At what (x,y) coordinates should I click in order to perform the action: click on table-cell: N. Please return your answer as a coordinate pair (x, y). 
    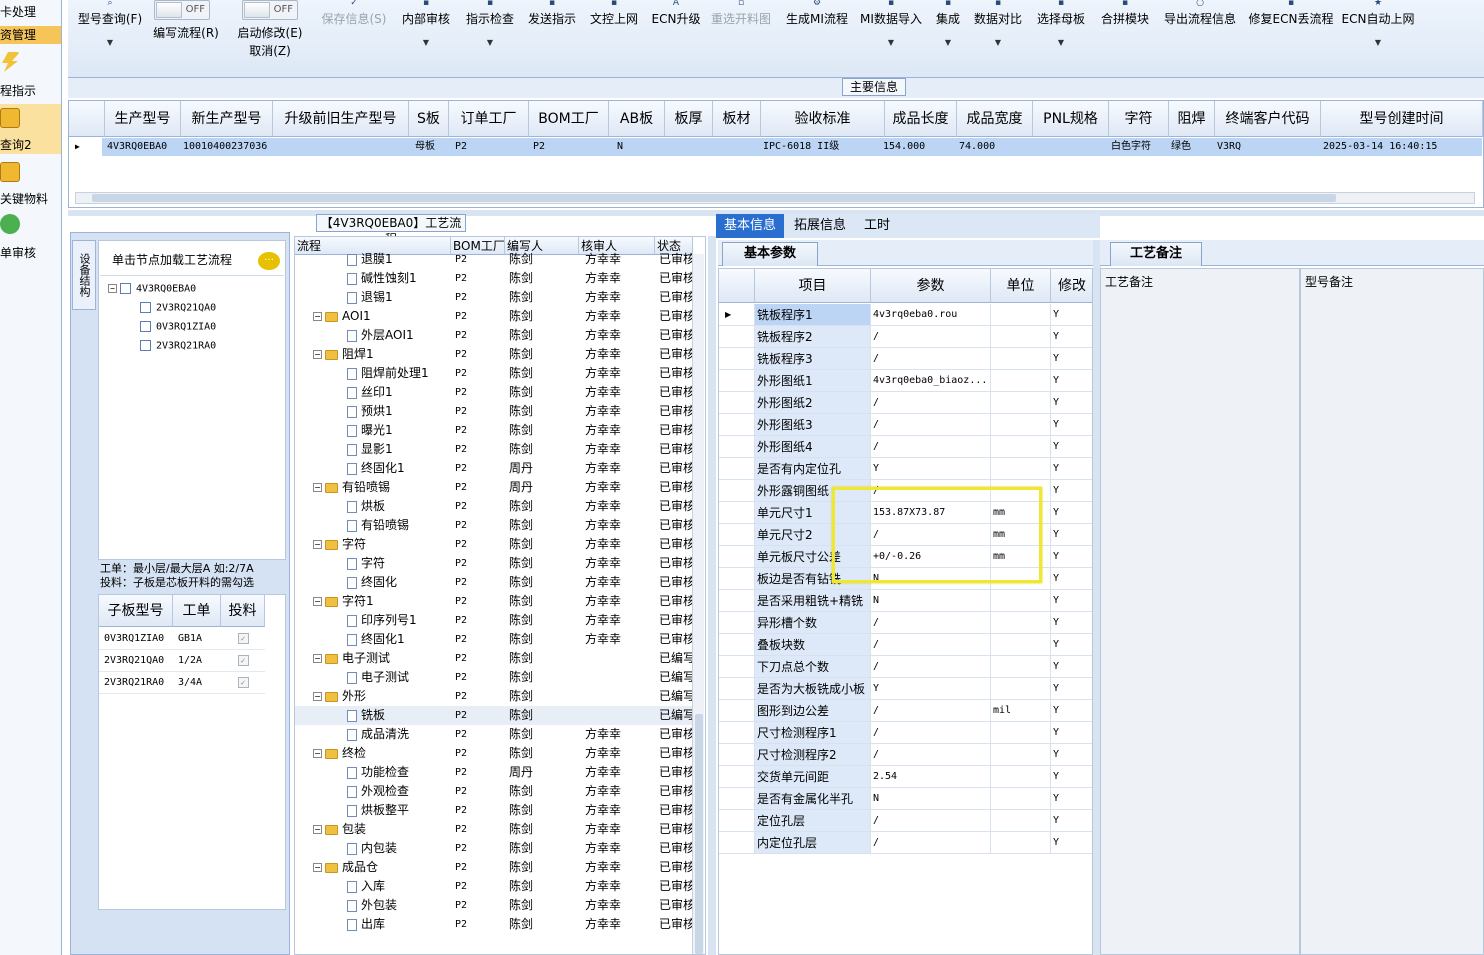
    Looking at the image, I should click on (640, 147).